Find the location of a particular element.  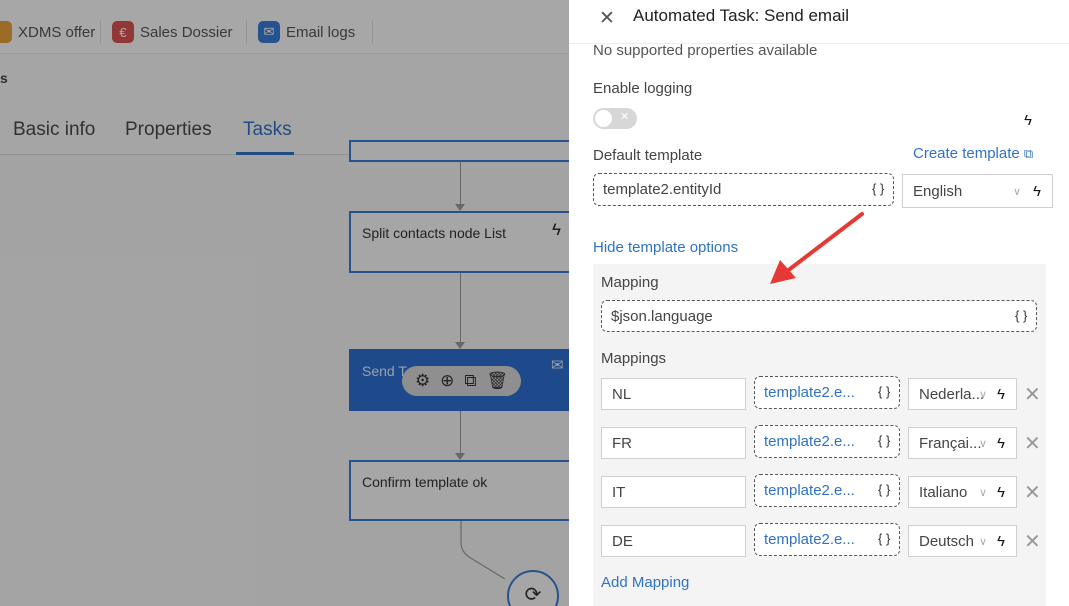

mappings-label: Mappings is located at coordinates (634, 358).